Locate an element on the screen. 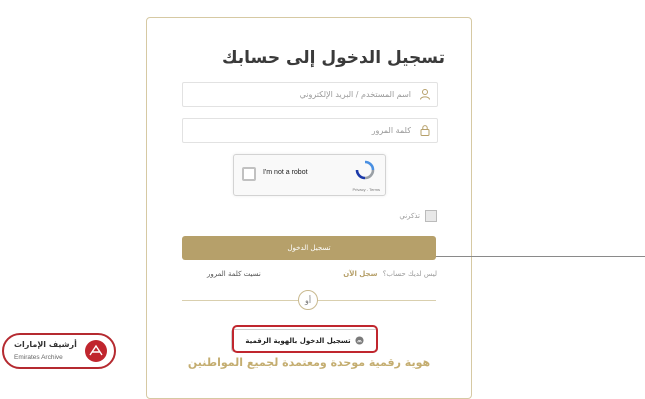  recaptcha-widget: I'm not a robot Privacy - Terms is located at coordinates (309, 175).